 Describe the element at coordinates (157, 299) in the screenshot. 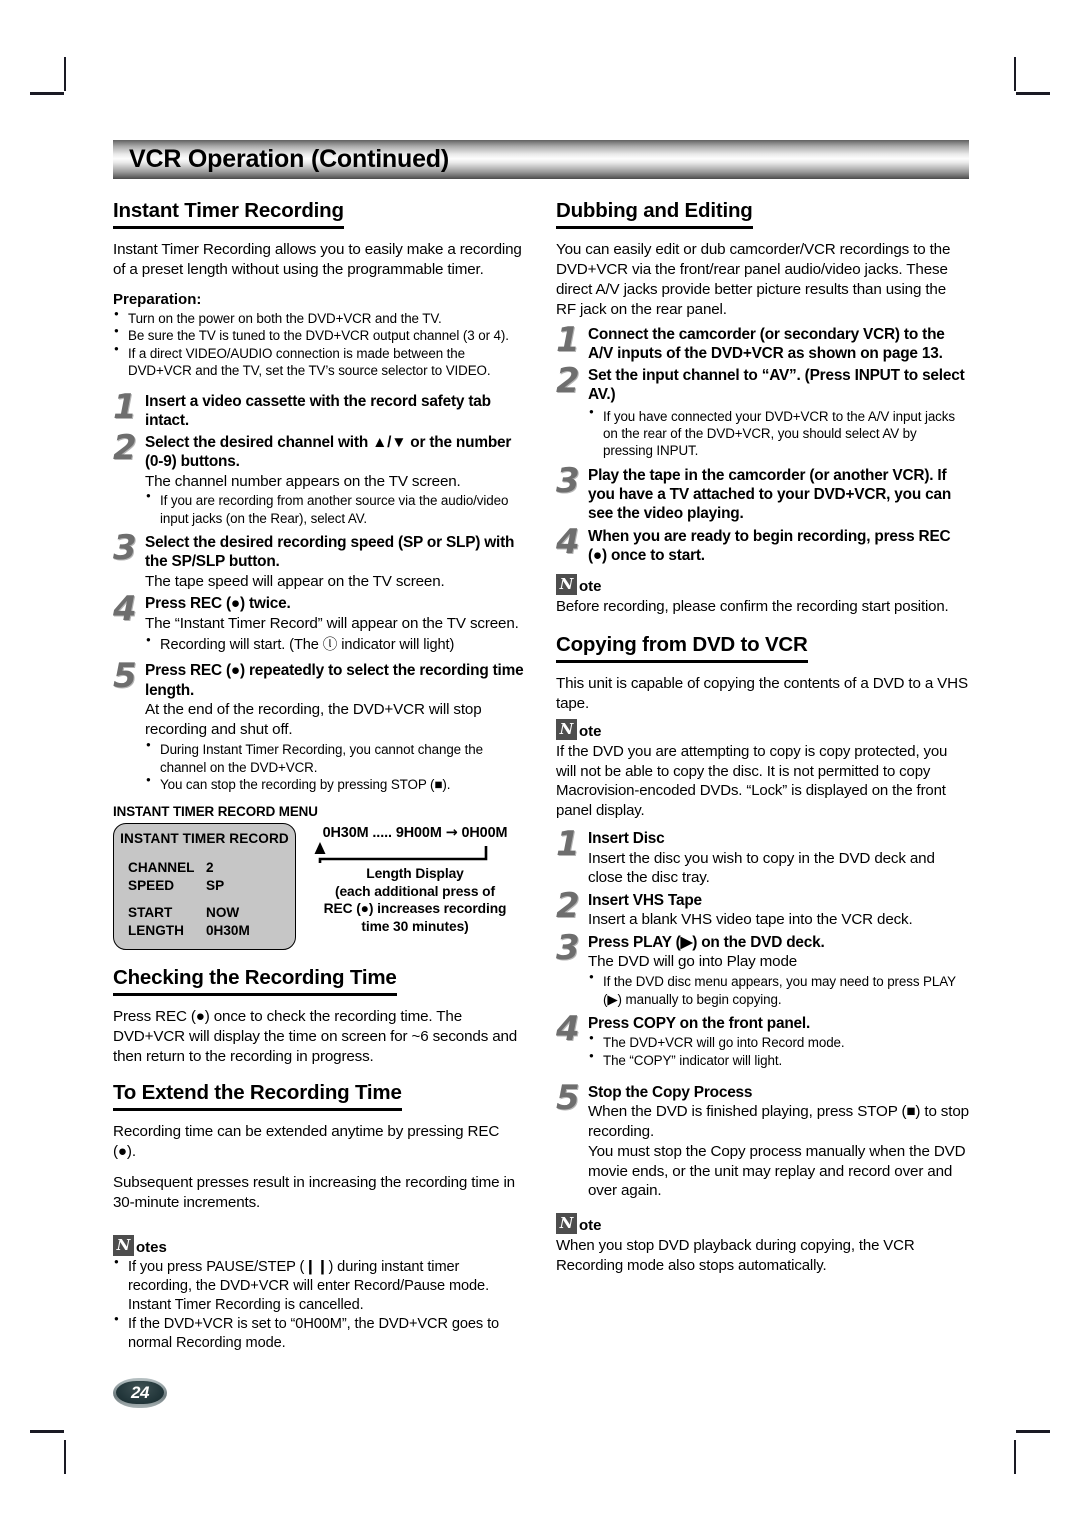

I see `preparation-title: Preparation:` at that location.